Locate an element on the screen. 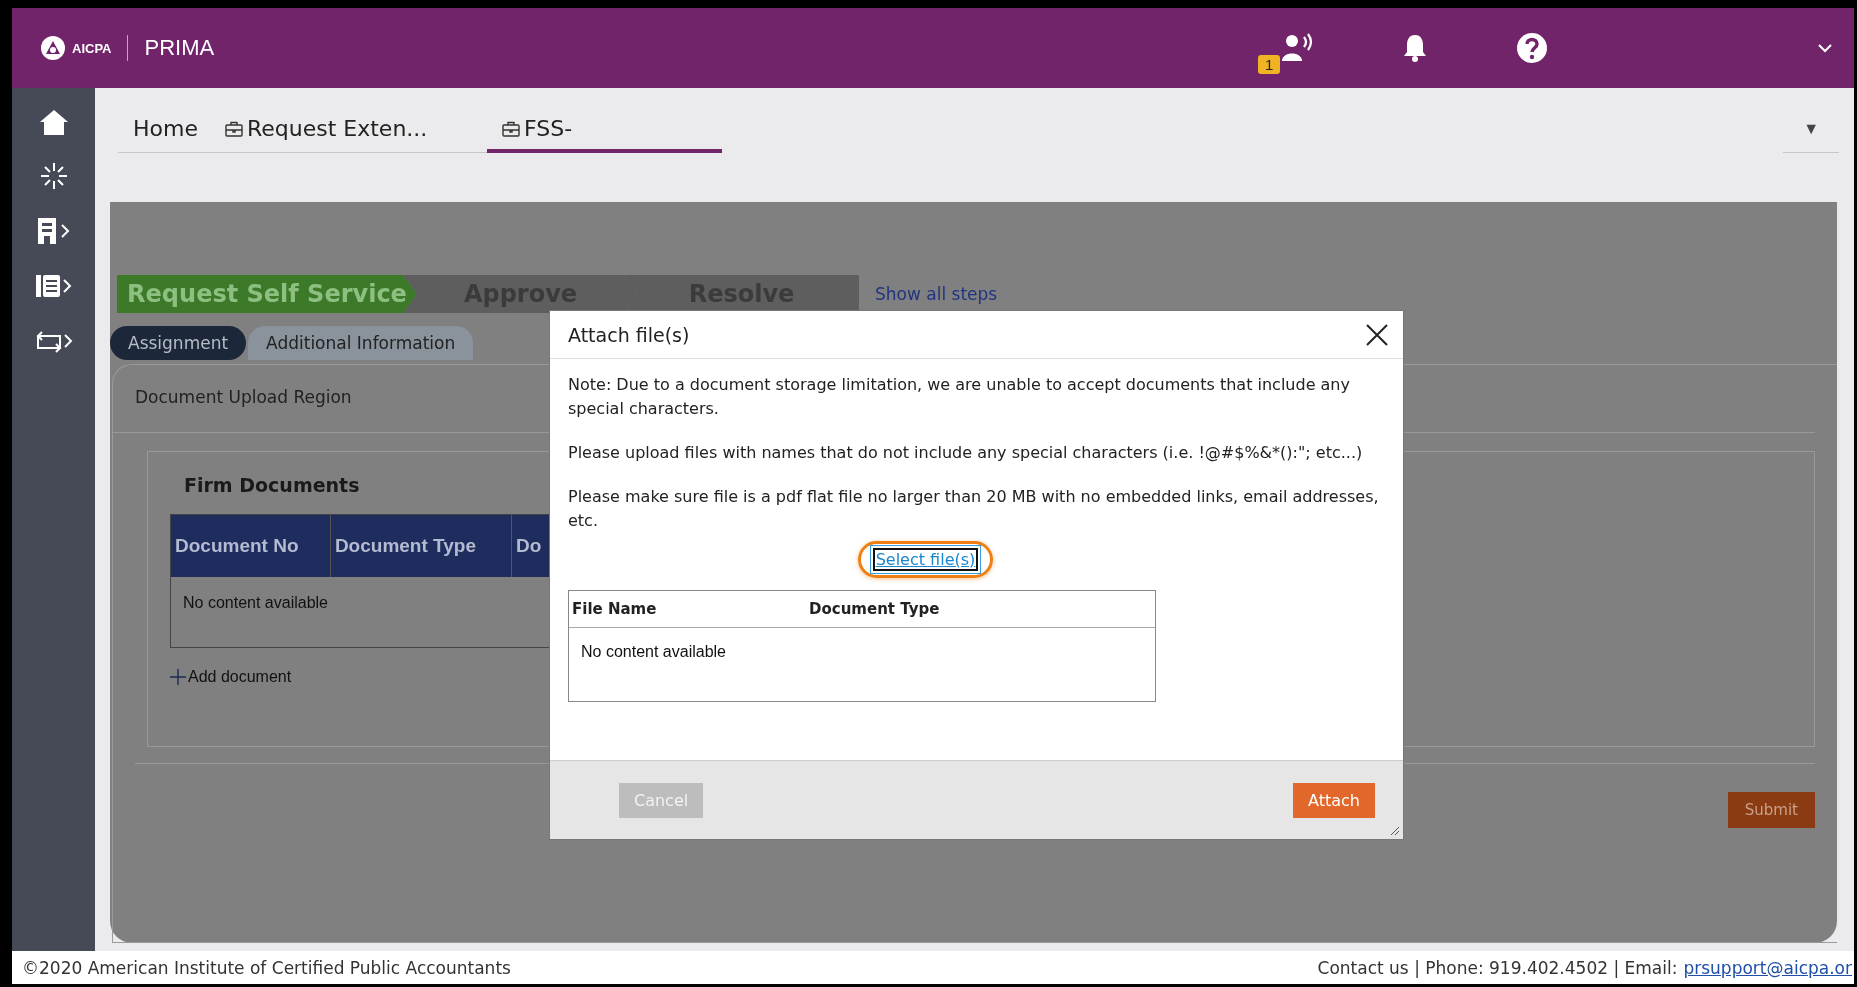  attach-button: Attach is located at coordinates (1334, 800).